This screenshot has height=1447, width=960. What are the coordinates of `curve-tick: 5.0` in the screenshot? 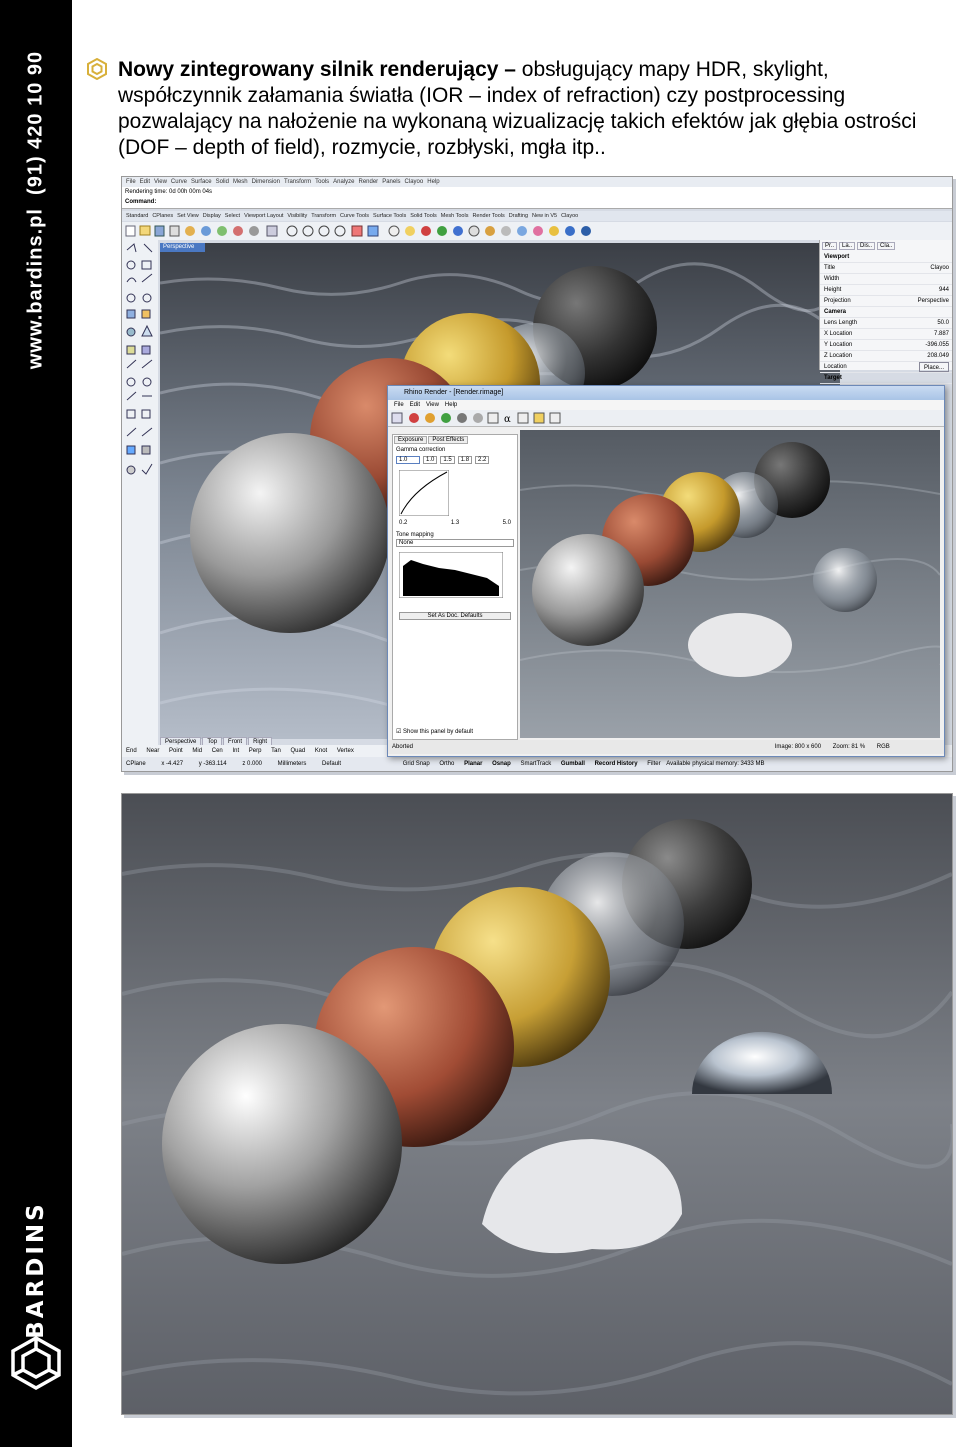 It's located at (506, 523).